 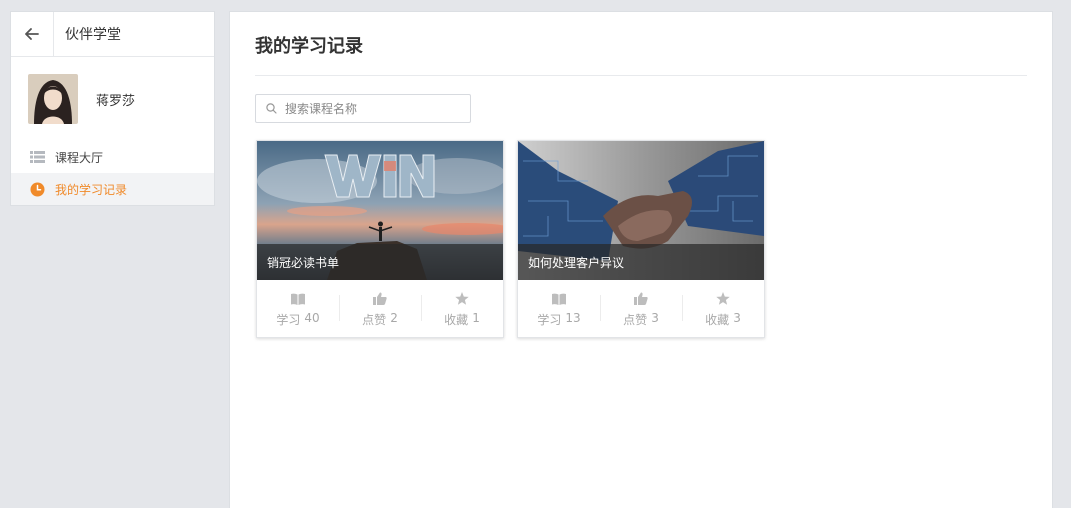 I want to click on stat-count: 40, so click(x=312, y=317).